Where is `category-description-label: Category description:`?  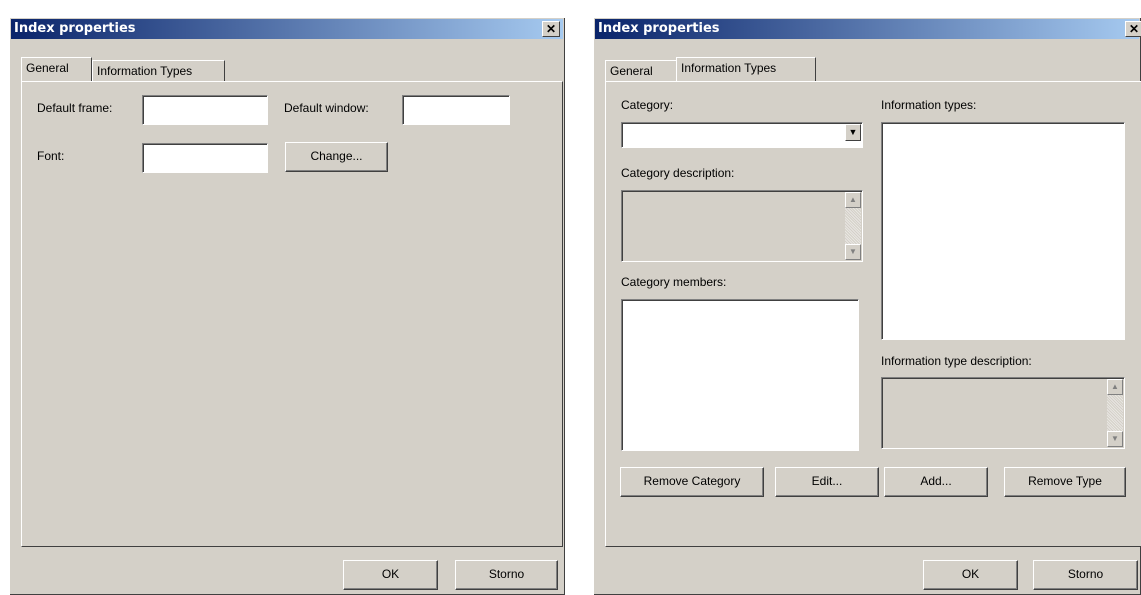
category-description-label: Category description: is located at coordinates (678, 173).